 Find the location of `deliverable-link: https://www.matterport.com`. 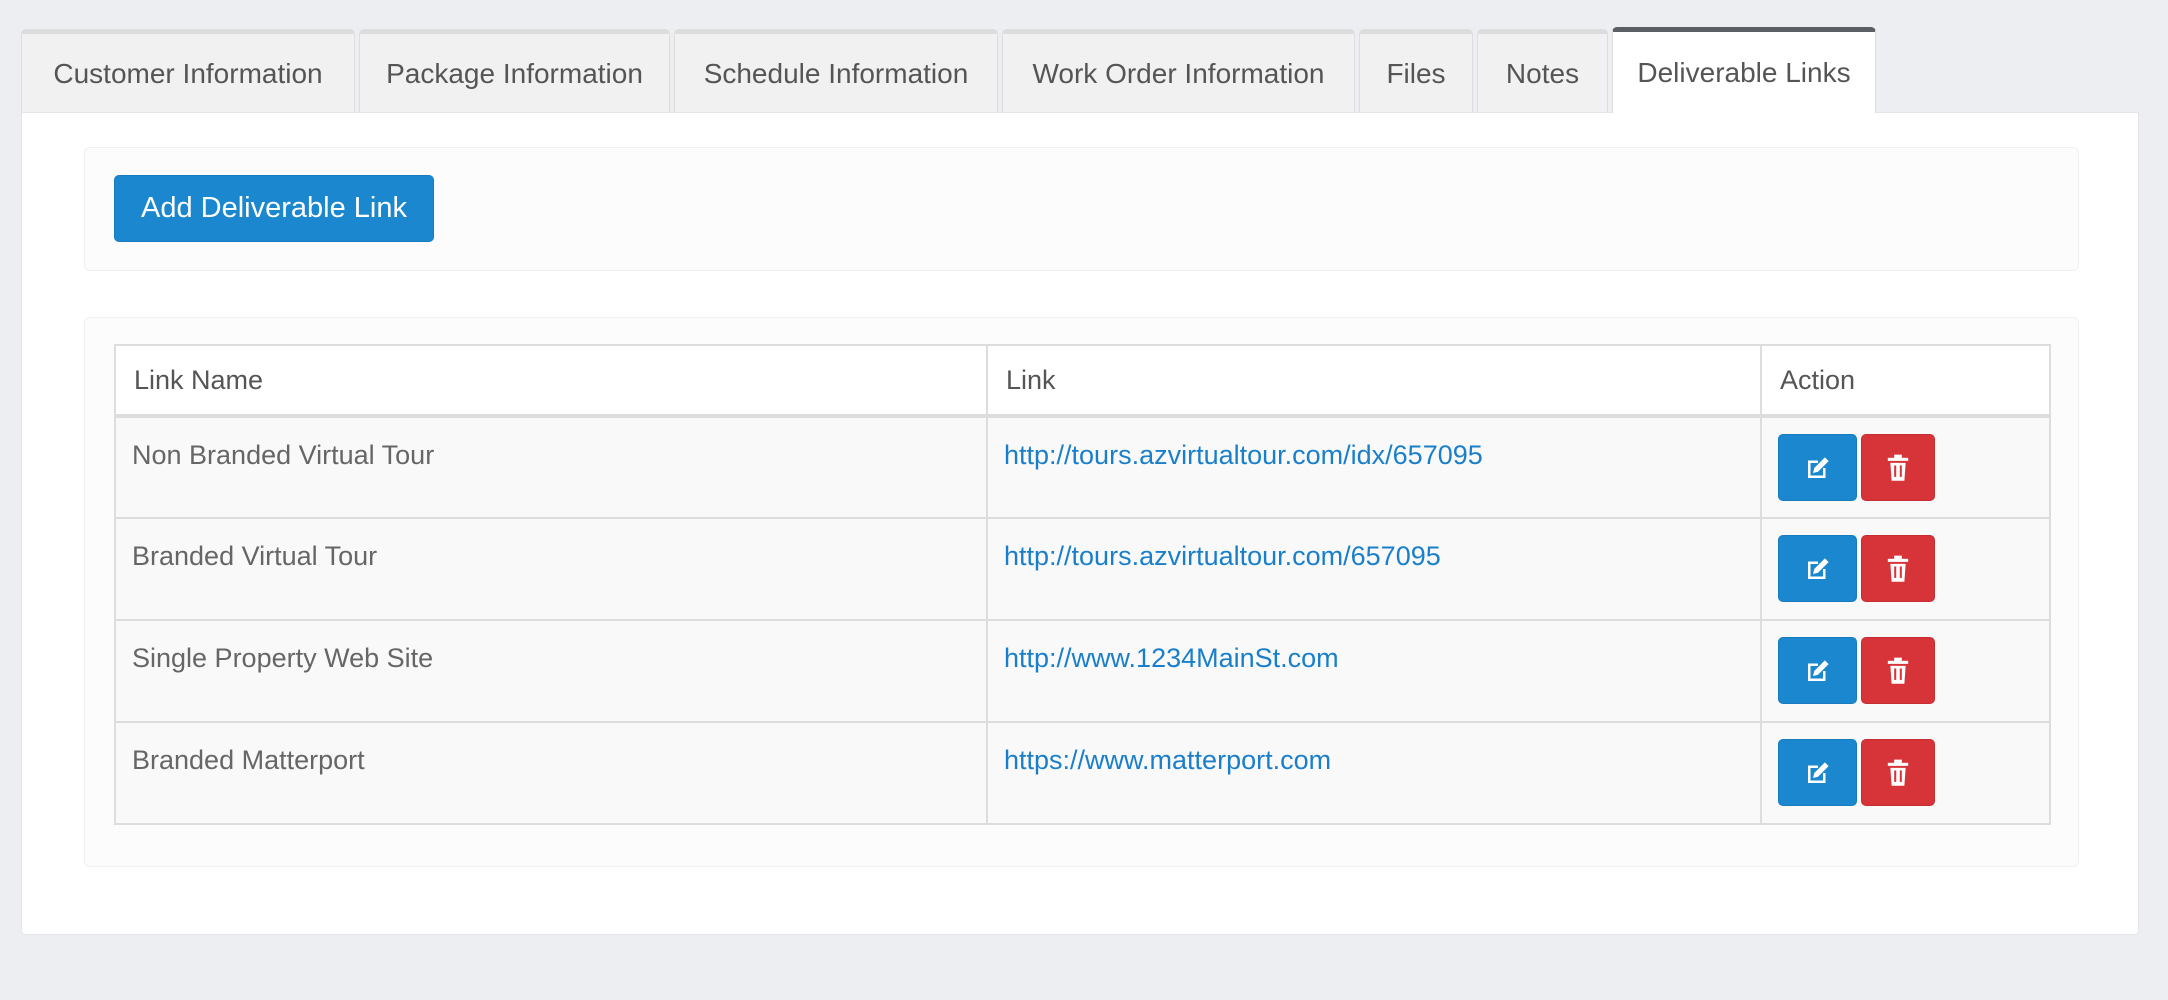

deliverable-link: https://www.matterport.com is located at coordinates (1167, 760).